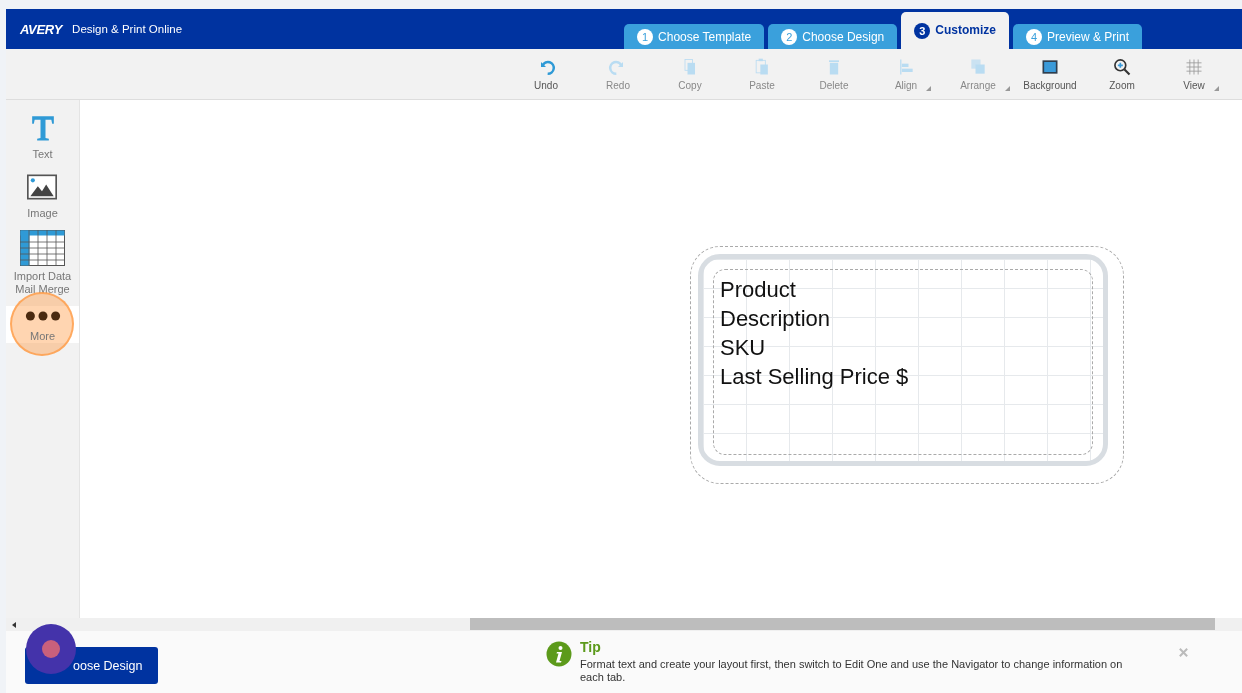 This screenshot has width=1242, height=693. What do you see at coordinates (127, 29) in the screenshot?
I see `app-title: Design & Print Online` at bounding box center [127, 29].